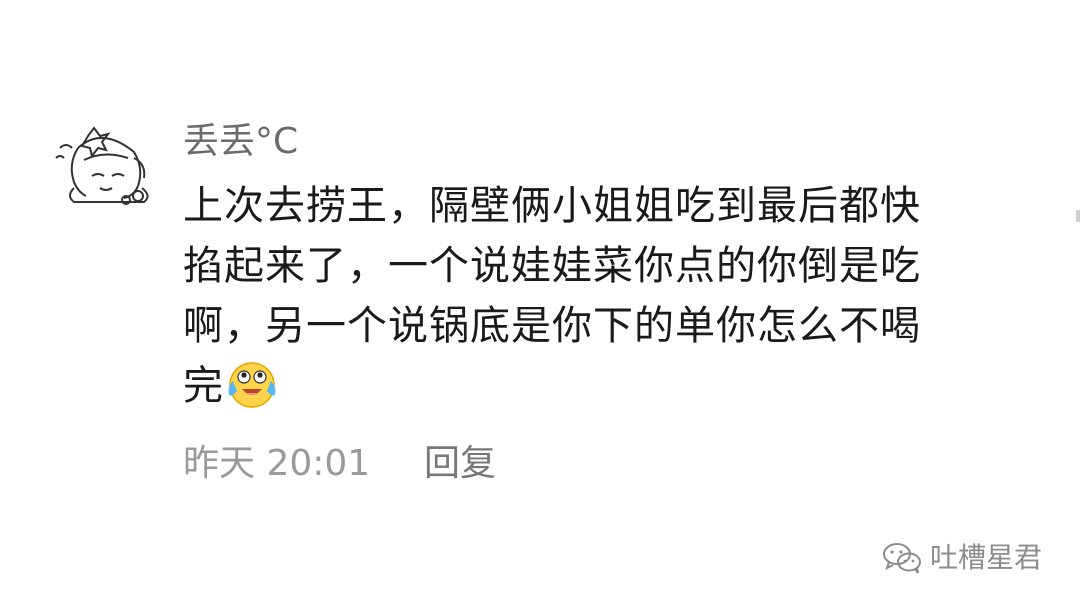  Describe the element at coordinates (608, 386) in the screenshot. I see `comment-line-last: 完` at that location.